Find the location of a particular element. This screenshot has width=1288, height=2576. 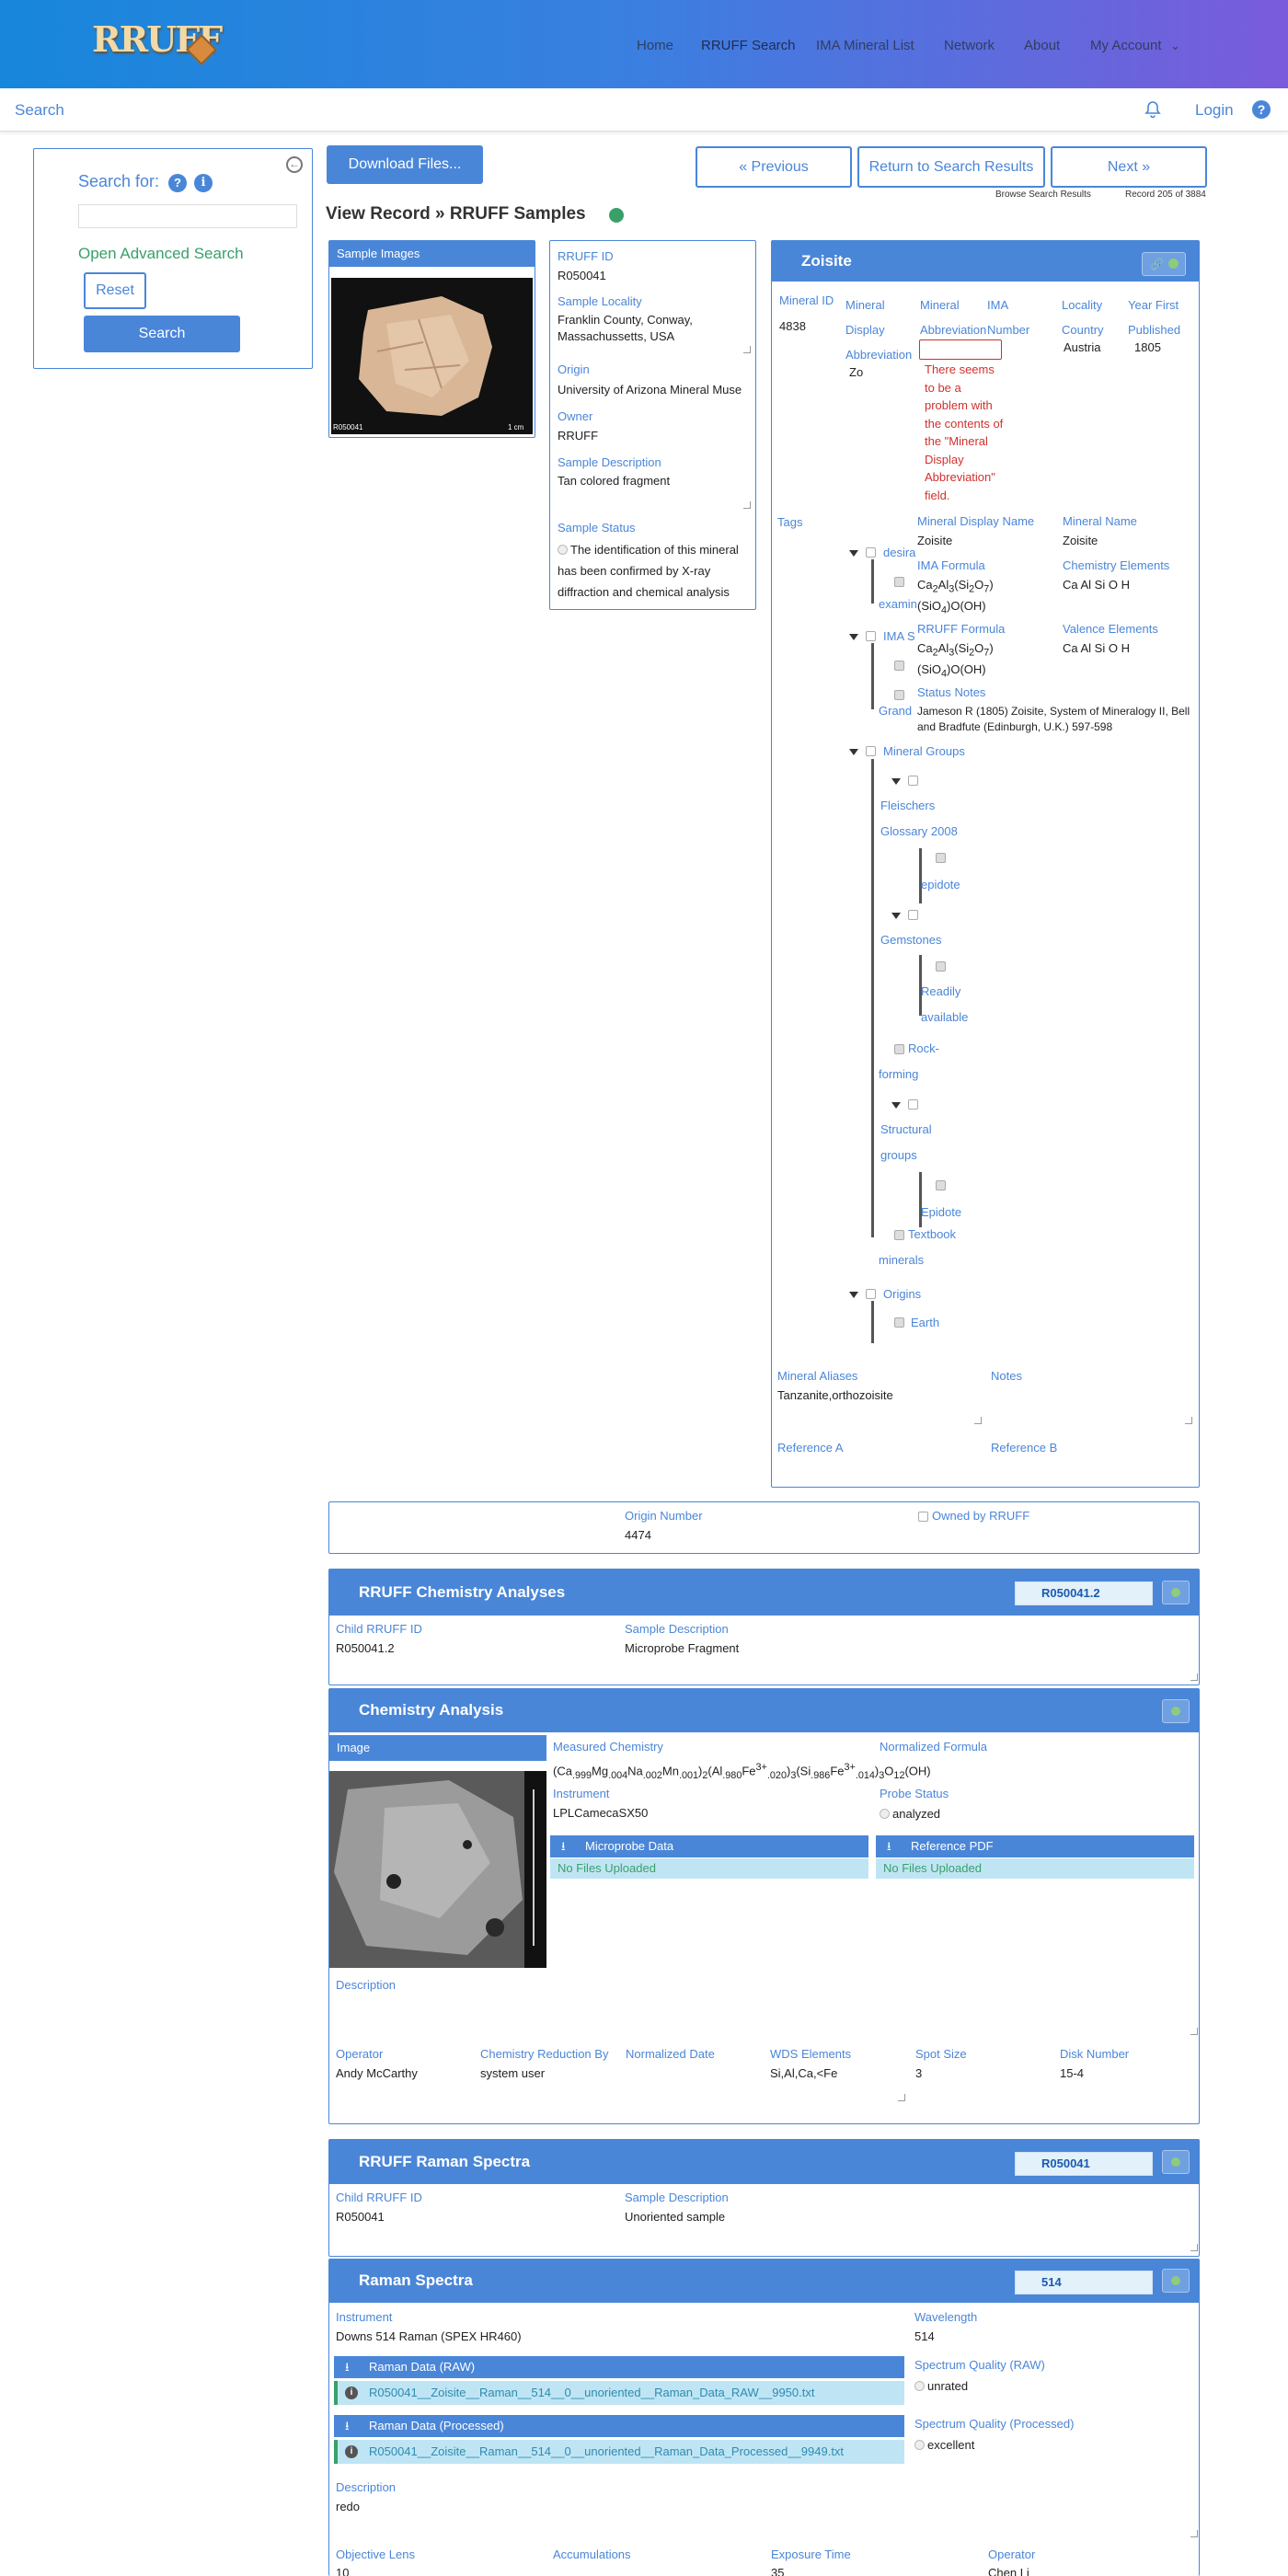

tag-origins: Origins is located at coordinates (902, 1294).